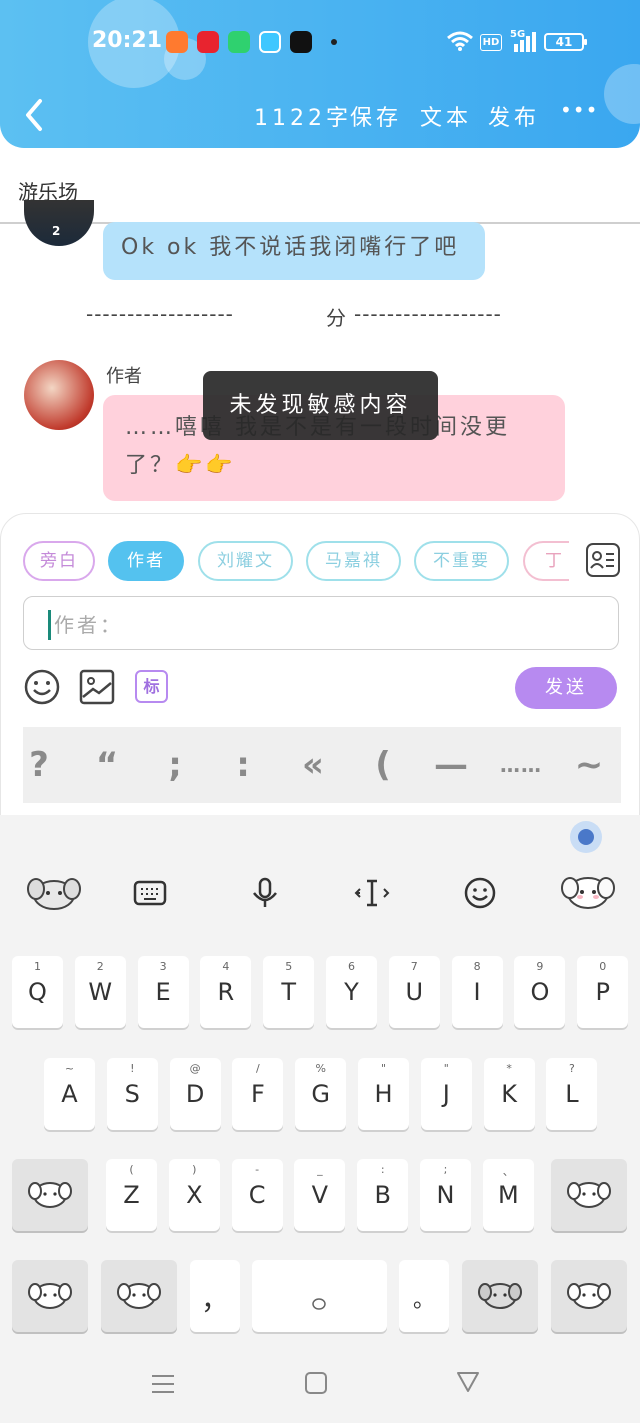 The width and height of the screenshot is (640, 1423). I want to click on key-p: 0P, so click(603, 992).